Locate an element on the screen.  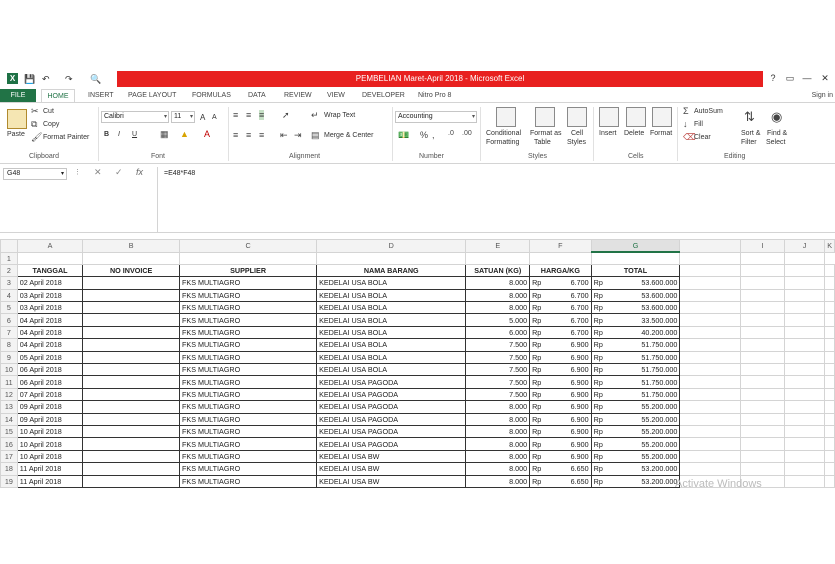
cell-harga: Rp 6.650 is located at coordinates (560, 469).